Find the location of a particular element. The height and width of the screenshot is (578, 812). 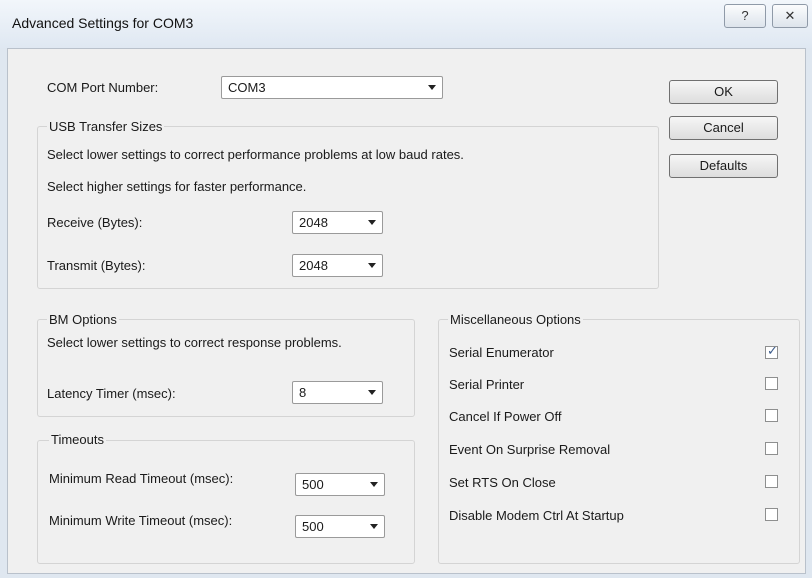

serial-enumerator-checkbox: ✓ is located at coordinates (771, 351).